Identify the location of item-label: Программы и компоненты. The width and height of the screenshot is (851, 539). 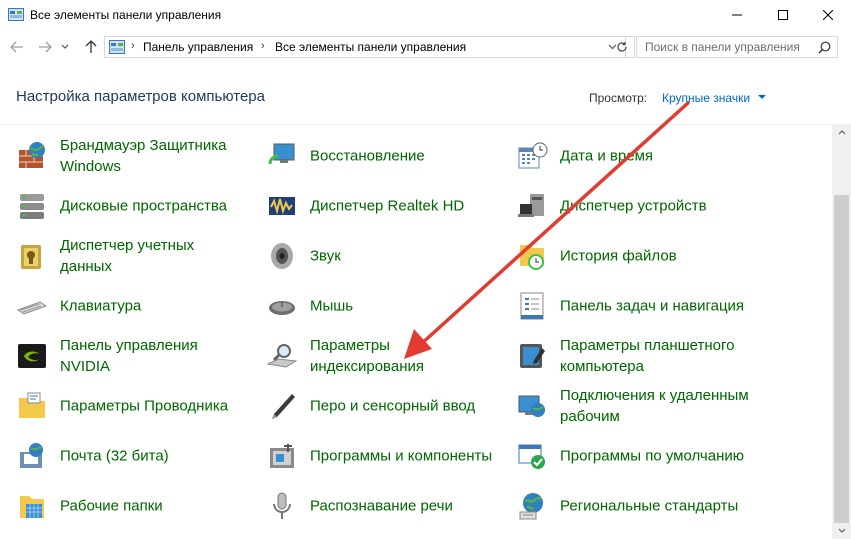
(401, 456).